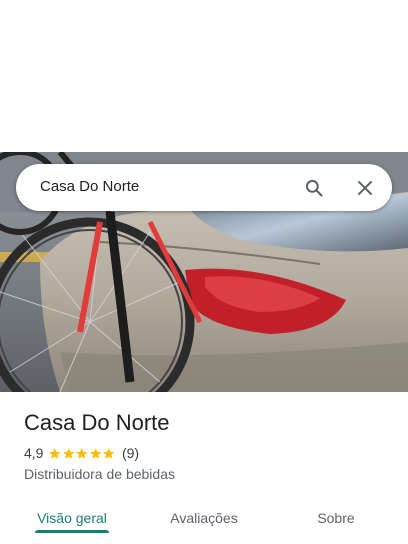 This screenshot has height=544, width=408. Describe the element at coordinates (130, 453) in the screenshot. I see `review-count: (9)` at that location.